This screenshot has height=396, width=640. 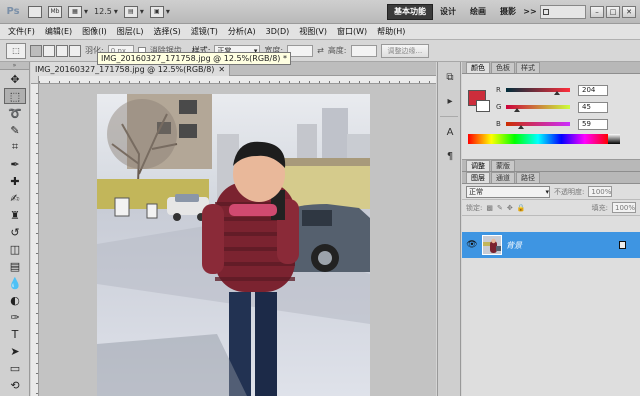 I want to click on path-selection-tool-icon: ➤, so click(x=15, y=351).